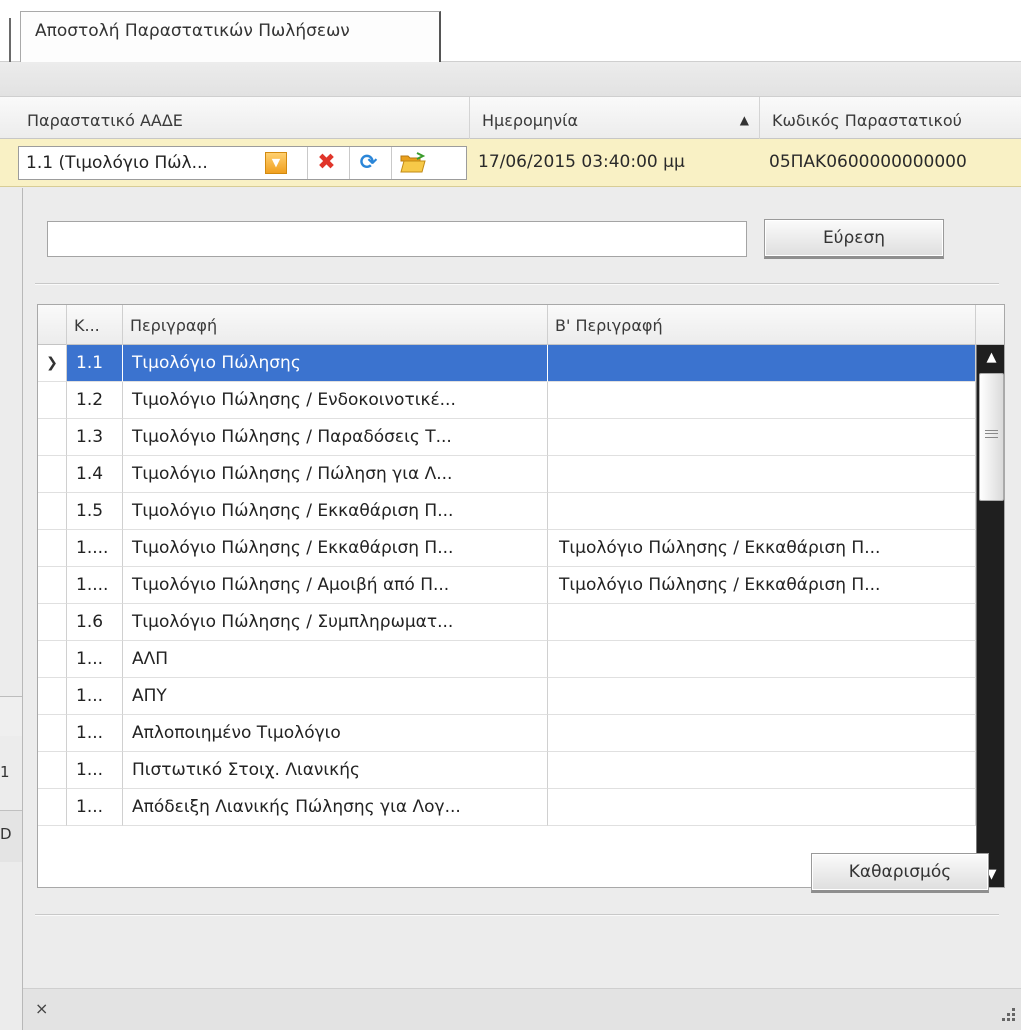 This screenshot has height=1030, width=1021. I want to click on cell-code: 1.6, so click(95, 622).